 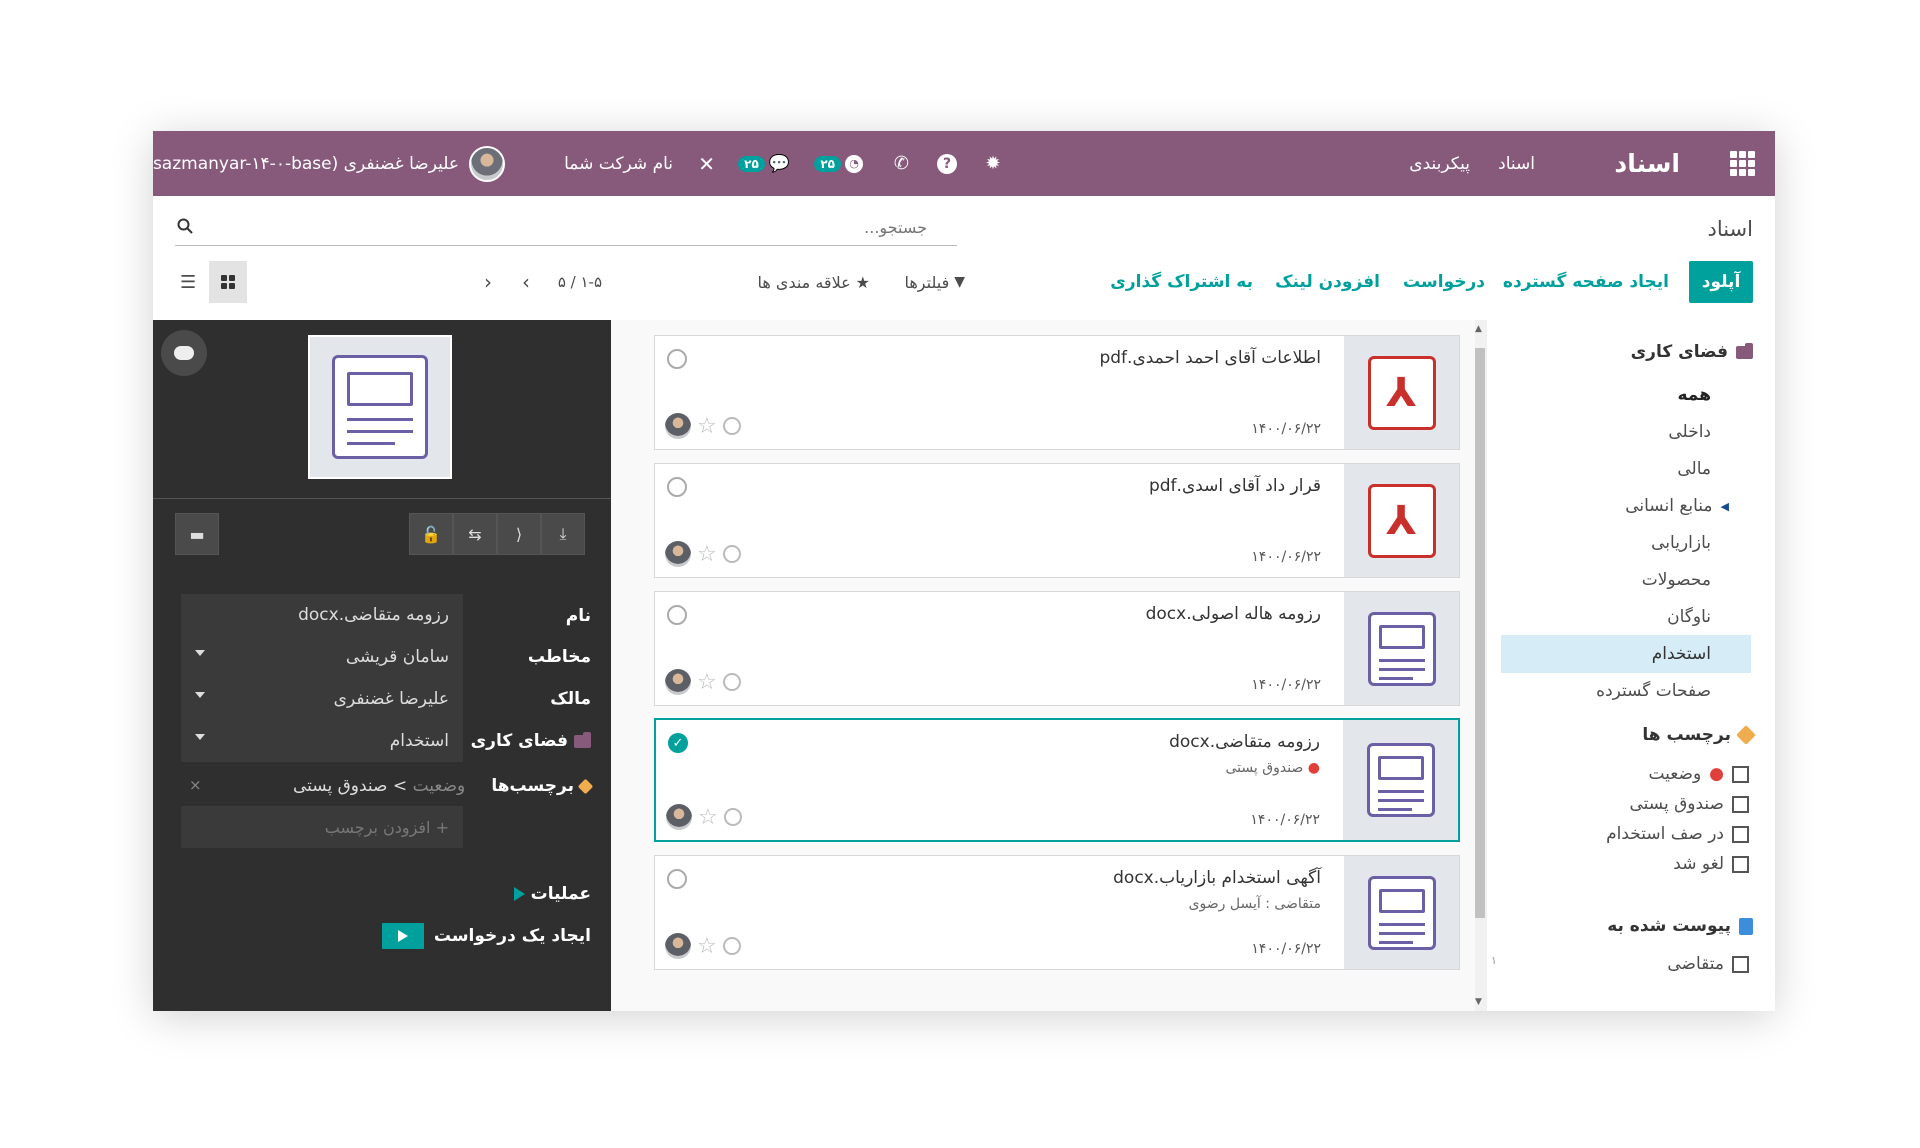 I want to click on scroll-down-icon: ▼, so click(x=1478, y=1002).